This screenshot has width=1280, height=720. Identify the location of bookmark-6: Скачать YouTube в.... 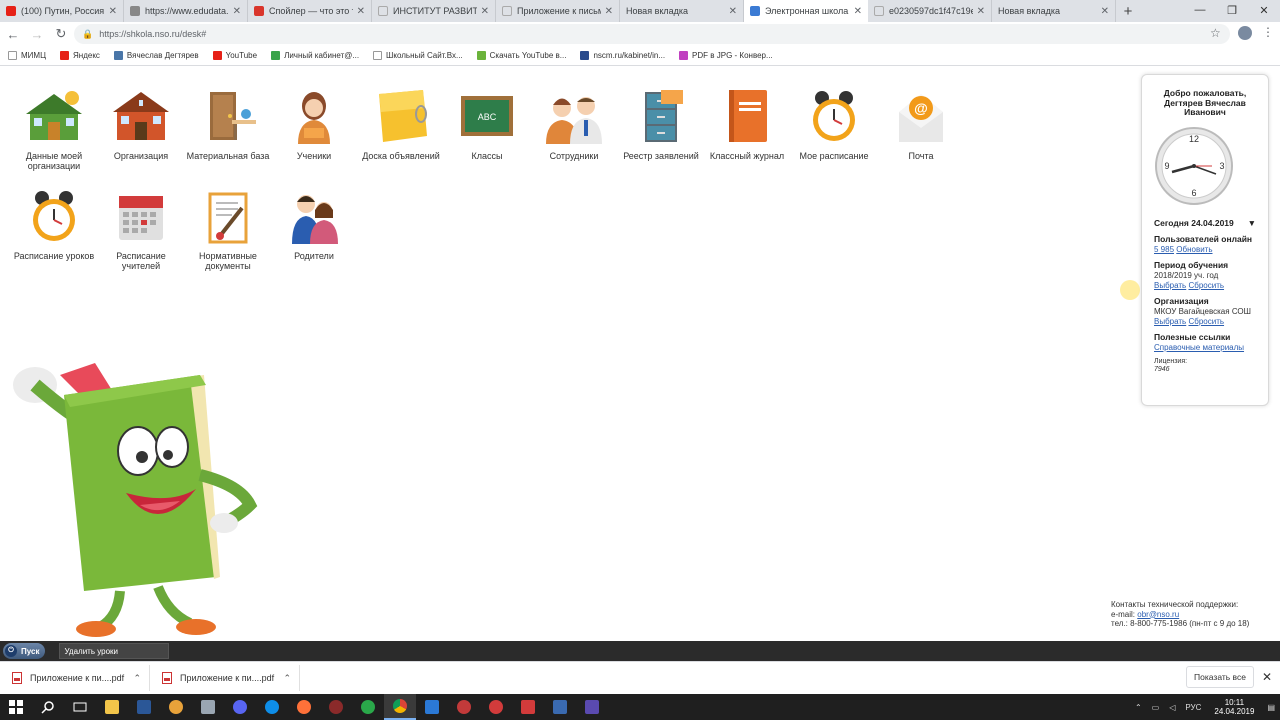
(521, 55).